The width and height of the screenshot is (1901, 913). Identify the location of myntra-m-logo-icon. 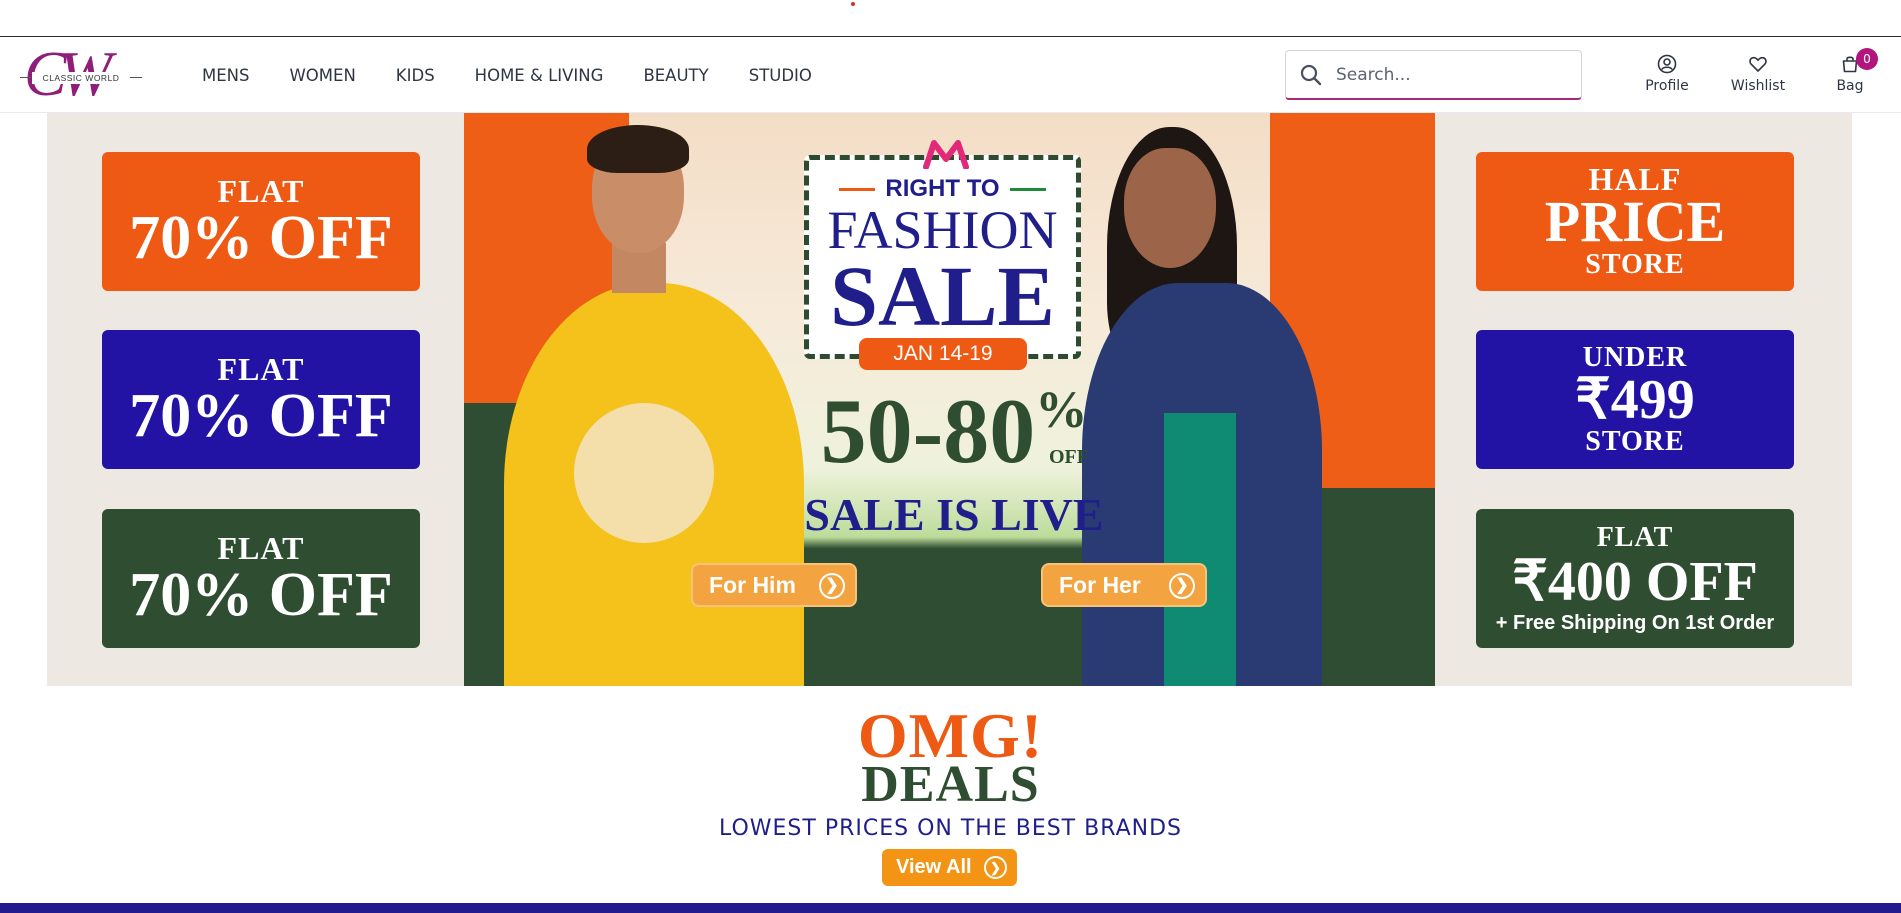
(946, 154).